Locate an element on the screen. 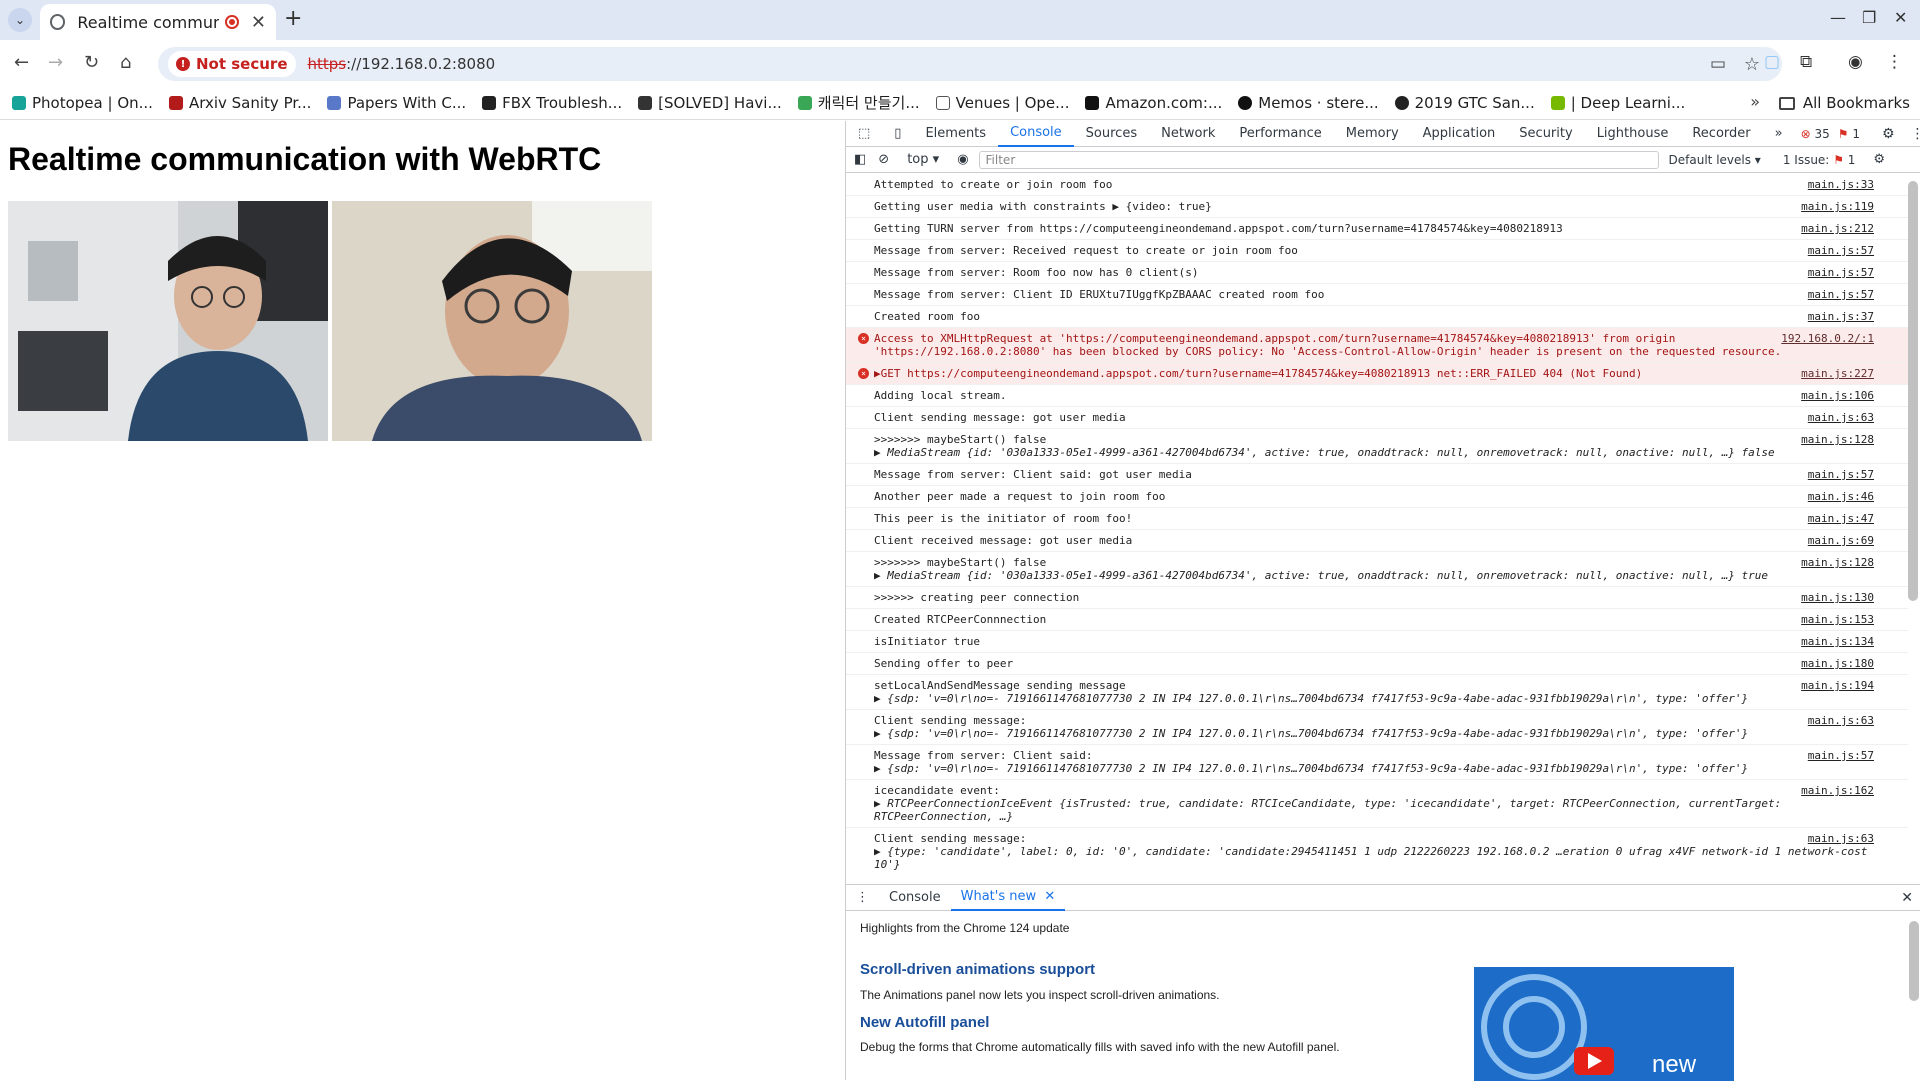 This screenshot has height=1081, width=1920. inspect-element-icon: ⬚ is located at coordinates (864, 134).